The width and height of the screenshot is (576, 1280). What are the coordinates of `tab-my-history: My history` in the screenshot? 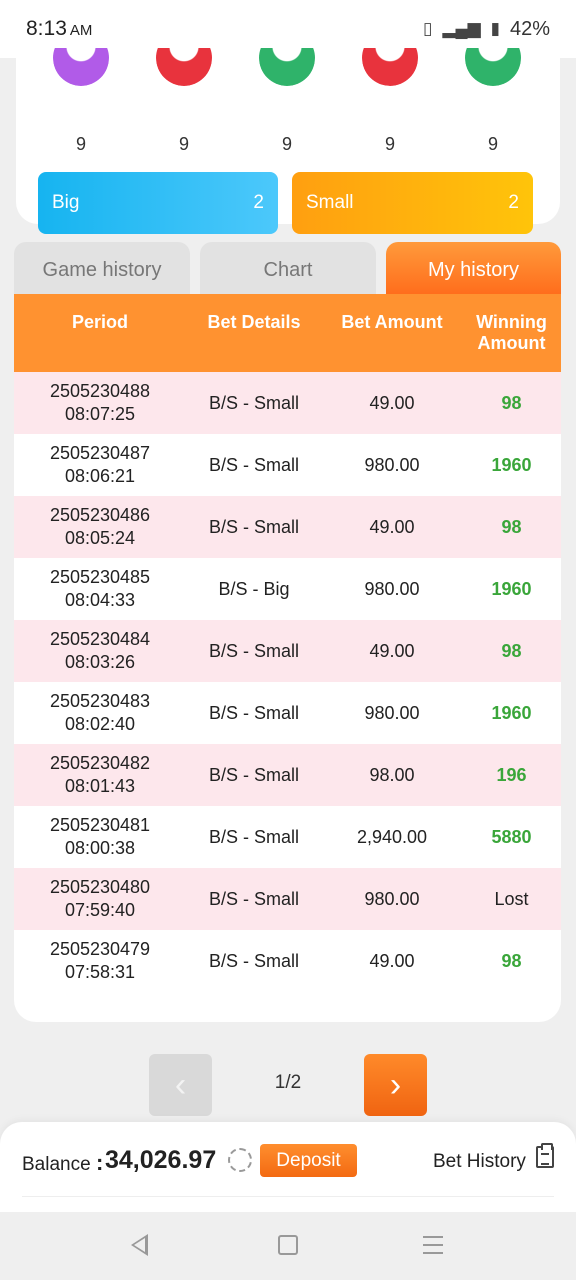 It's located at (473, 270).